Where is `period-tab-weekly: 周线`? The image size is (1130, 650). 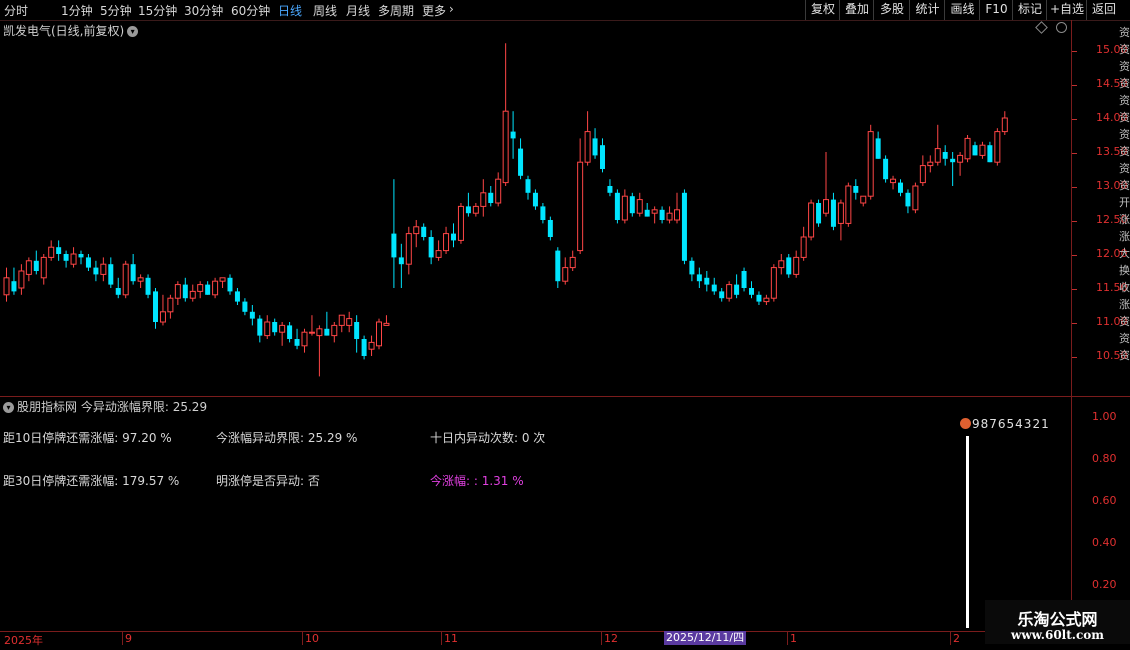 period-tab-weekly: 周线 is located at coordinates (325, 10).